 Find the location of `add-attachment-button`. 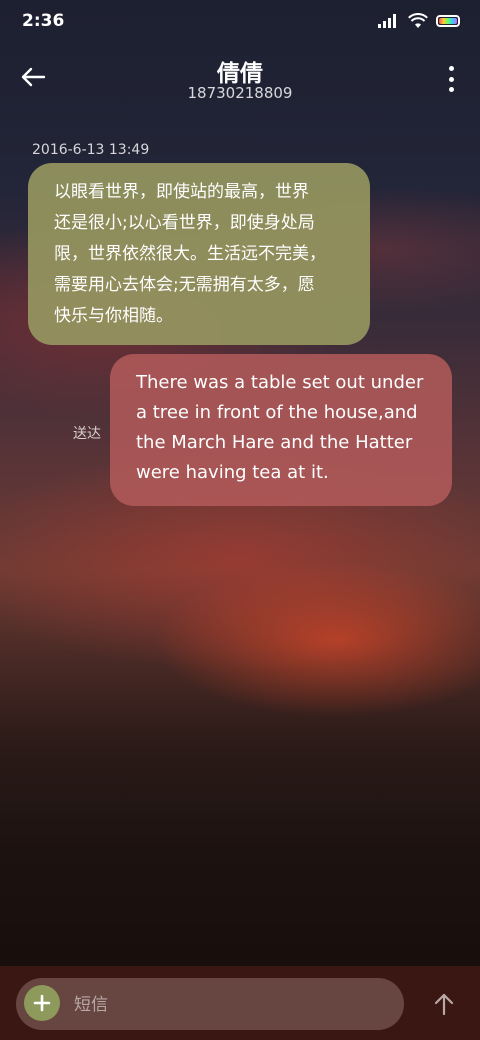

add-attachment-button is located at coordinates (42, 1003).